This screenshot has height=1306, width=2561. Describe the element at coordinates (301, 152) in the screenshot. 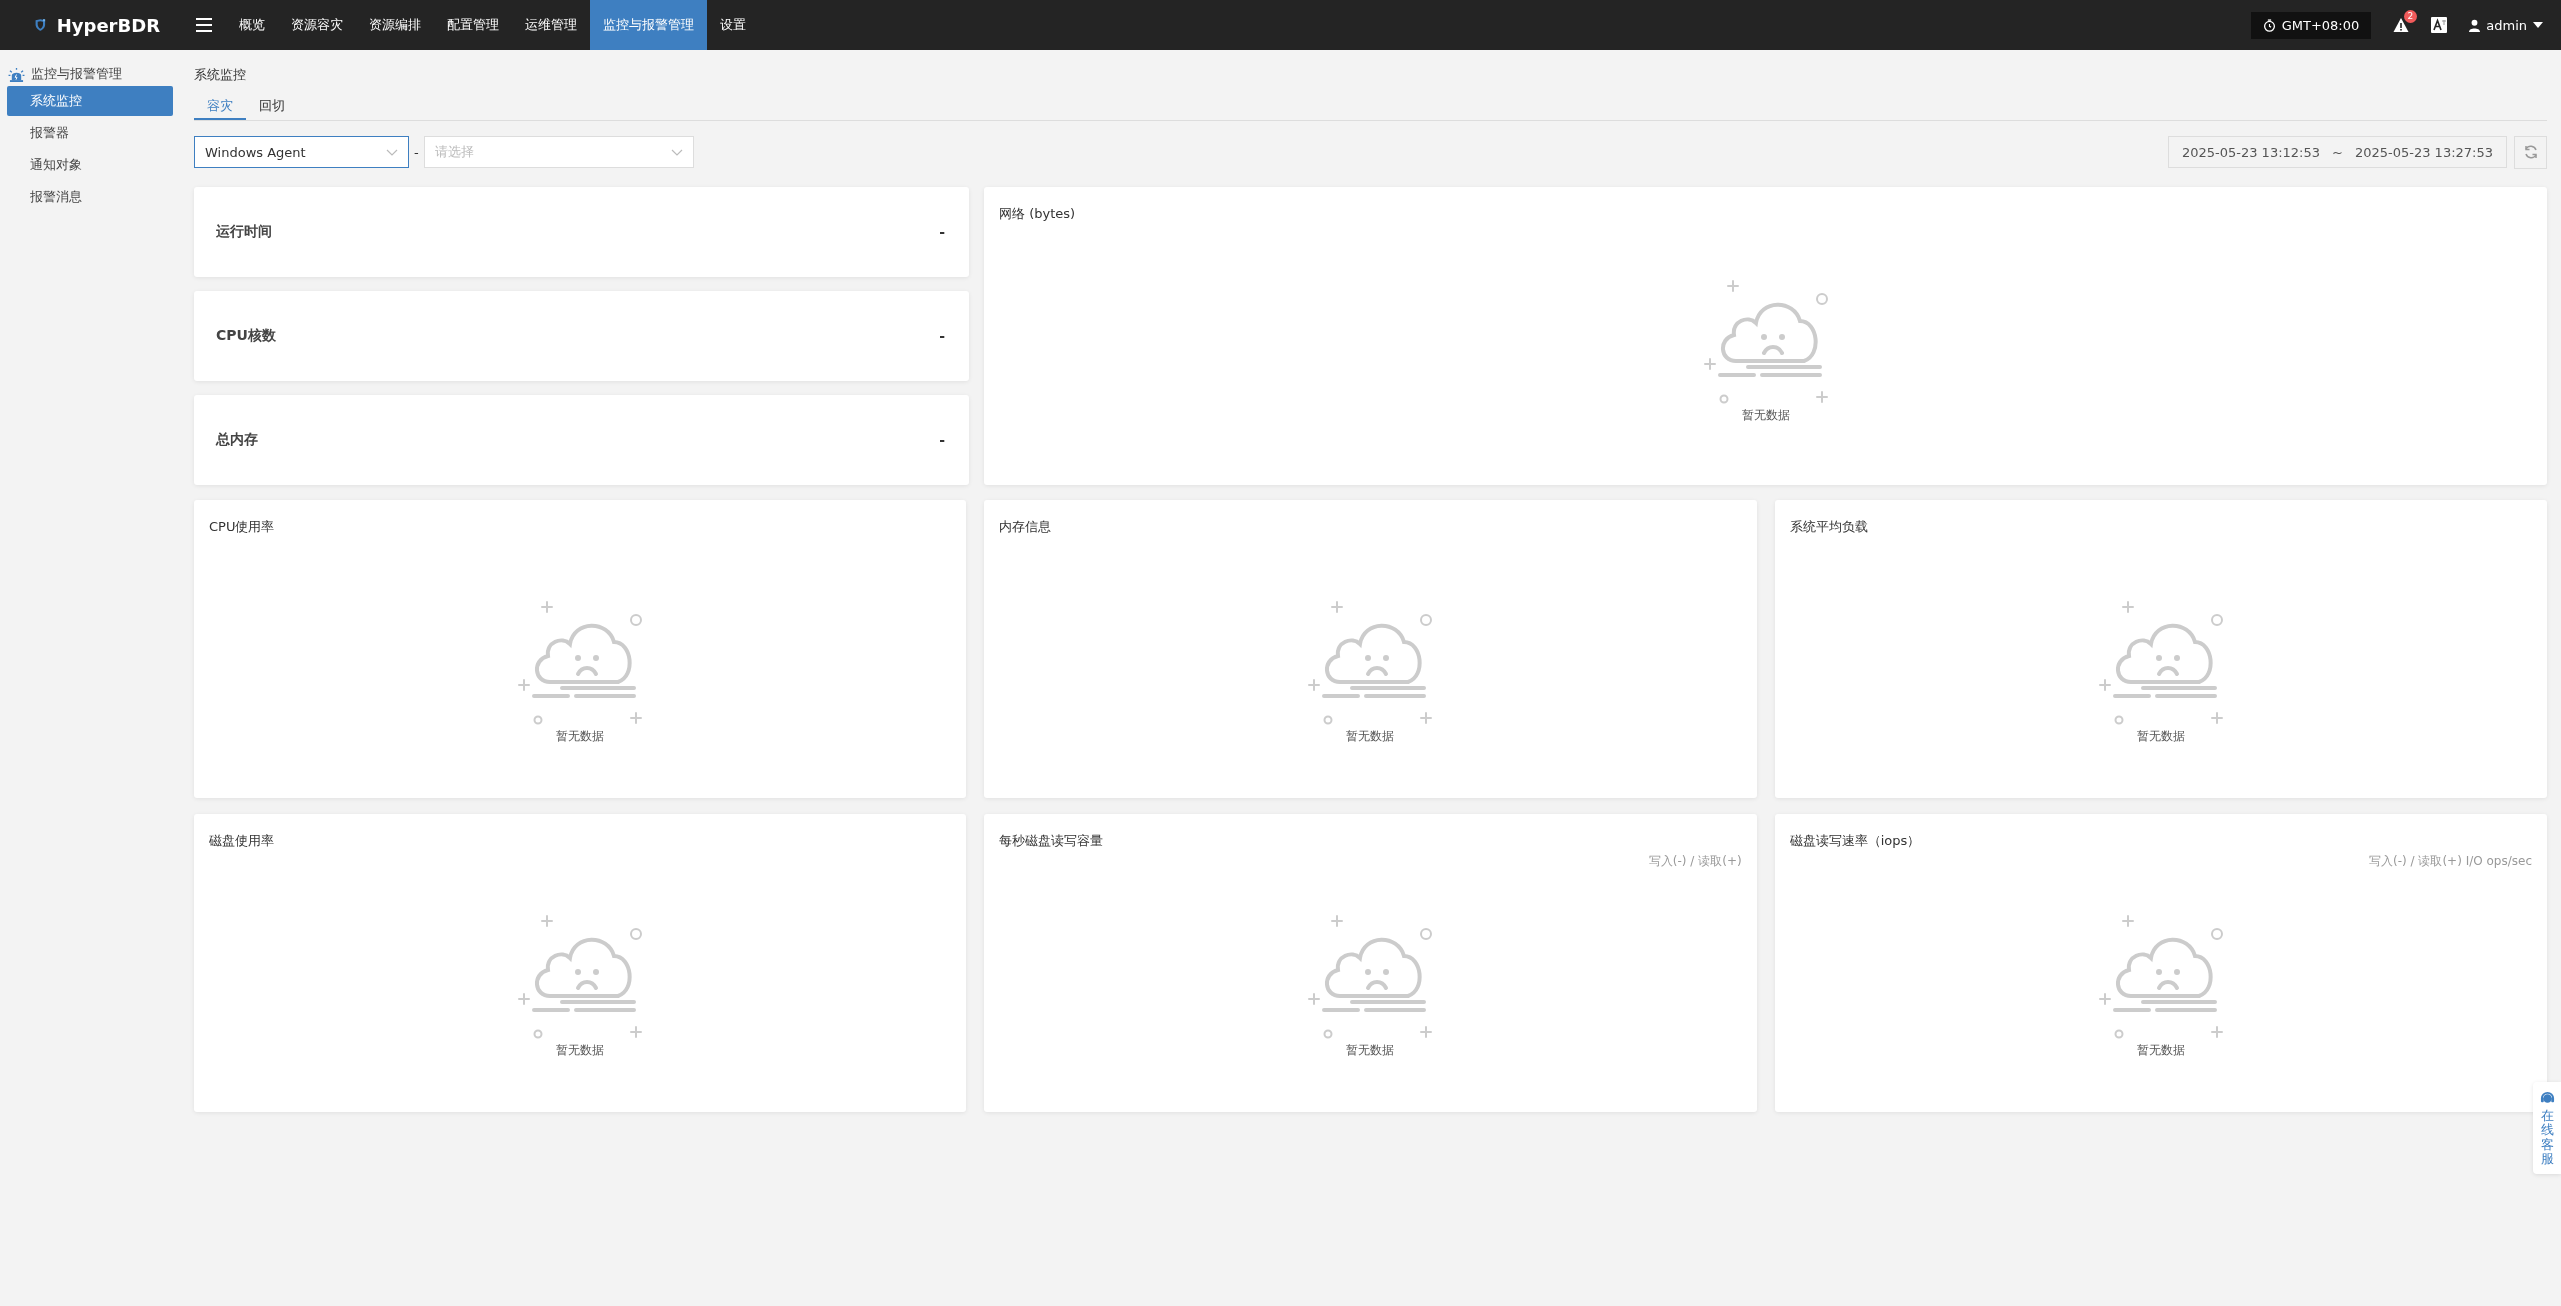

I see `agent-type-select: Windows Agent` at that location.